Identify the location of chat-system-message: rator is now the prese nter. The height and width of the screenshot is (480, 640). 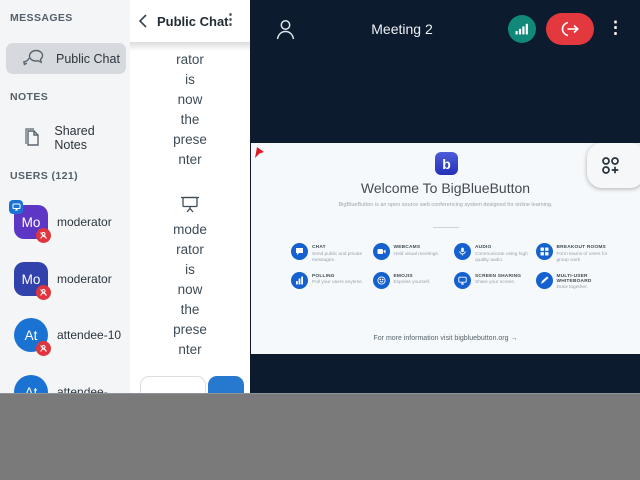
(190, 109).